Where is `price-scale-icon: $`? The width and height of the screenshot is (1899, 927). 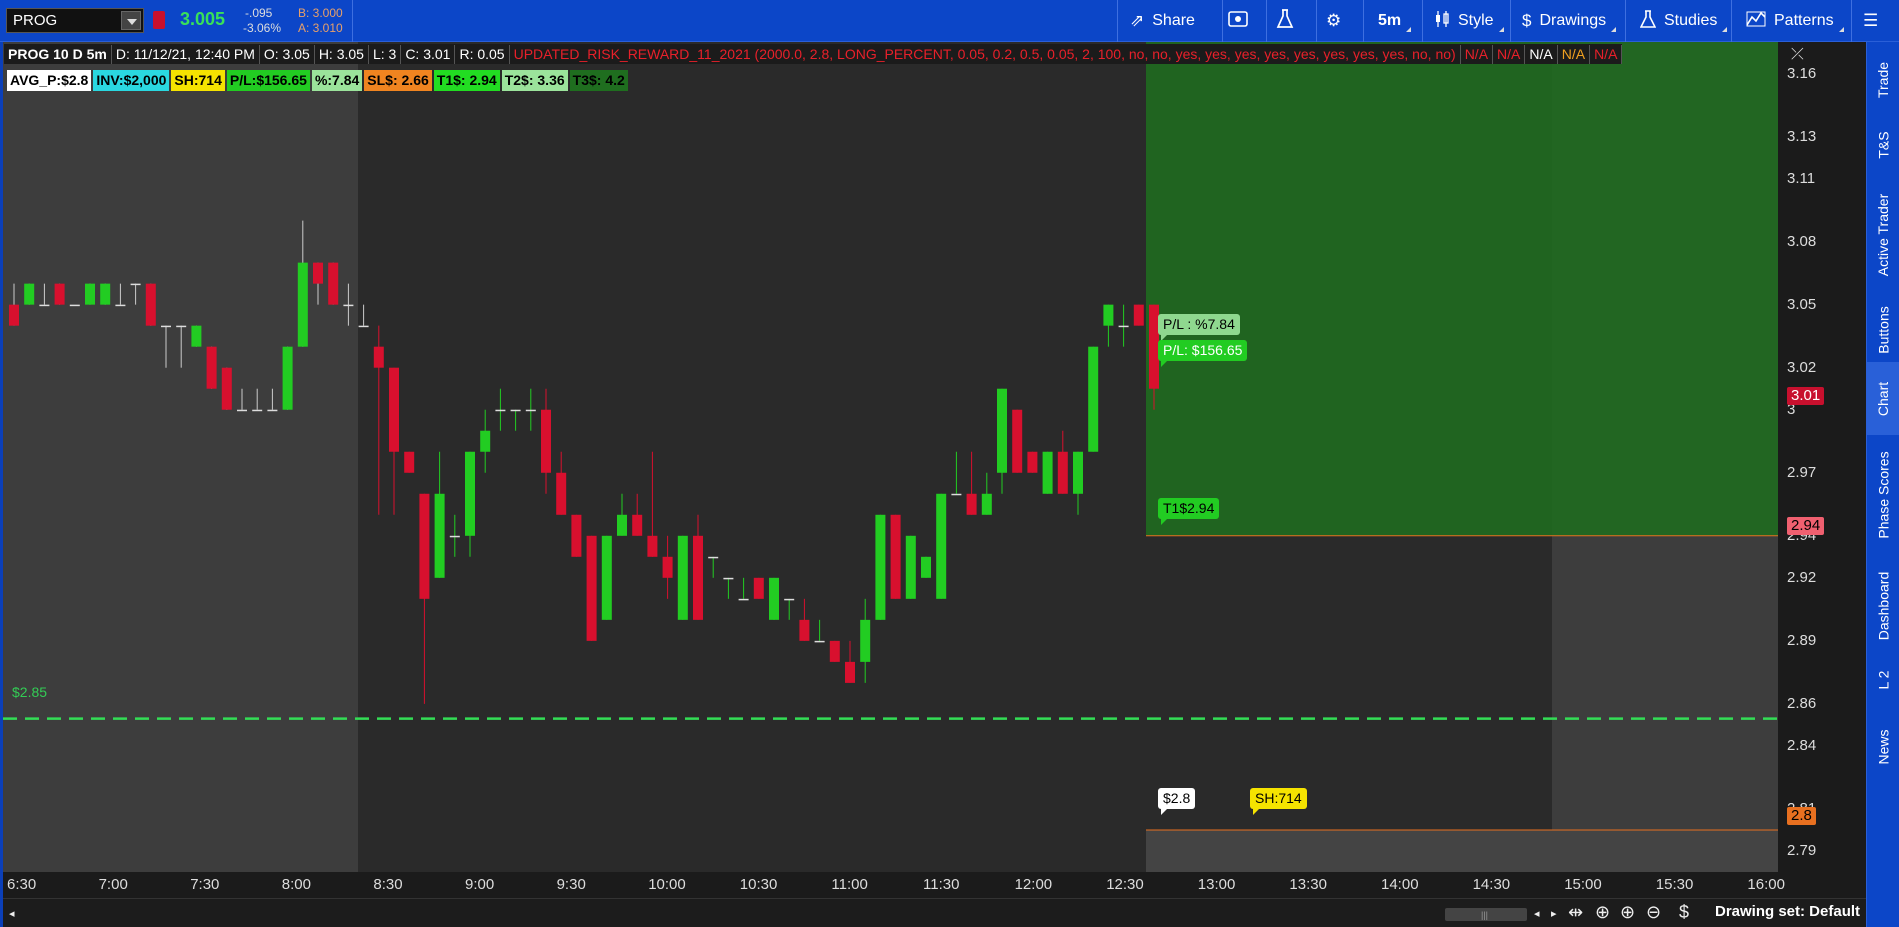 price-scale-icon: $ is located at coordinates (1684, 912).